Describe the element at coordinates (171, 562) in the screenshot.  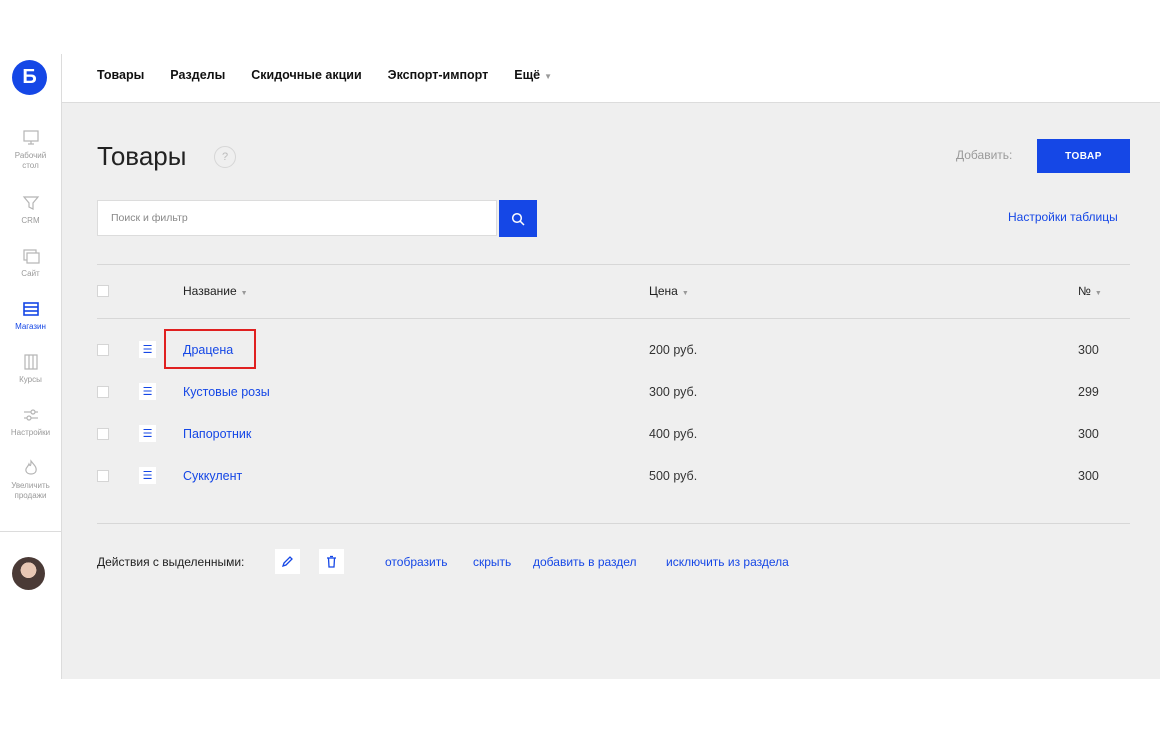
I see `bulk-actions-label: Действия с выделенными:` at that location.